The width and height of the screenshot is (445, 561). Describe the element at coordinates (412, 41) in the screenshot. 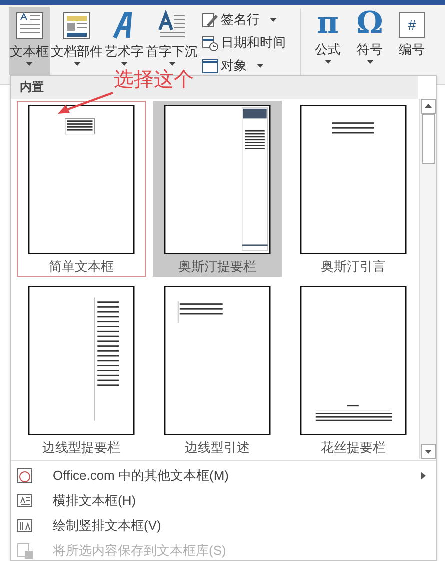

I see `ribbon-button: # 编号` at that location.